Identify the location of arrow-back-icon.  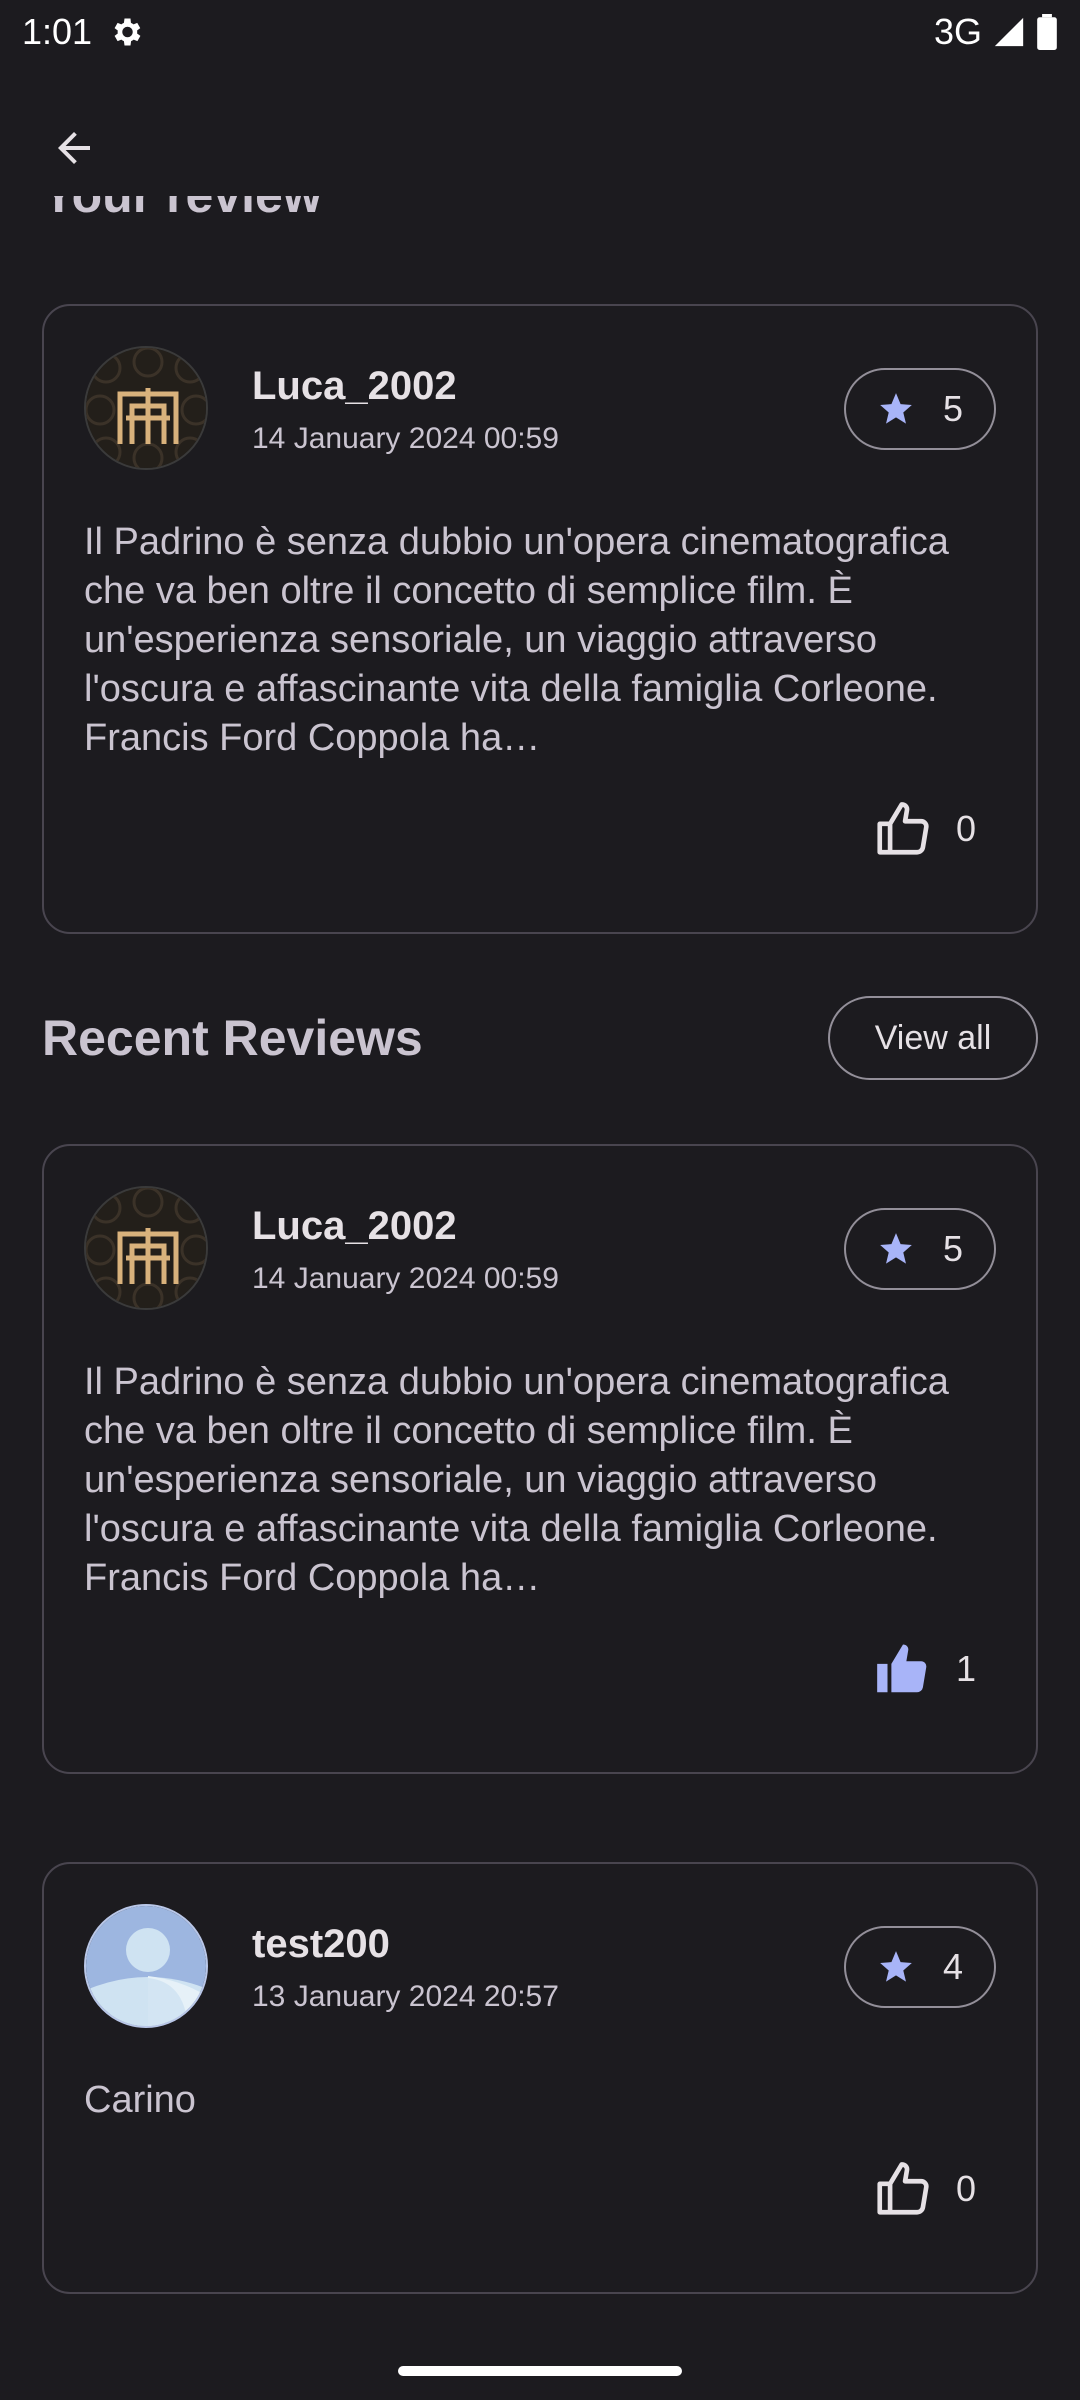
(74, 148).